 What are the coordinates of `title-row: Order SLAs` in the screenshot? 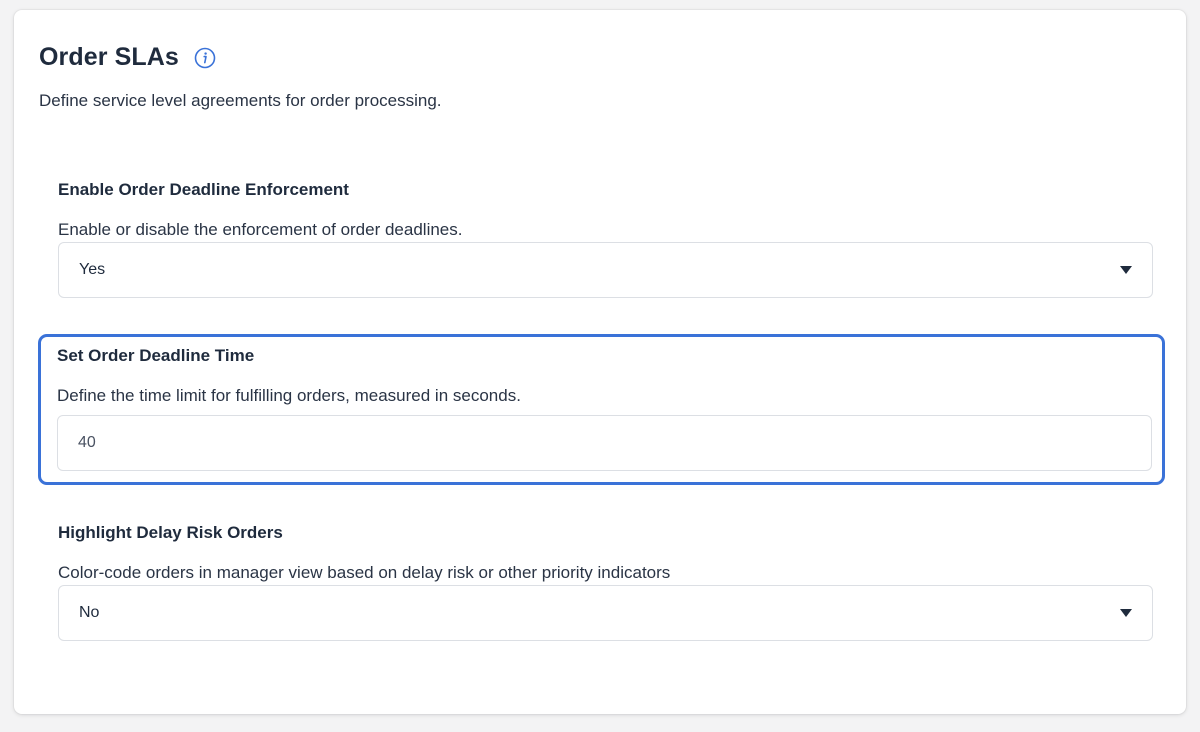 It's located at (127, 57).